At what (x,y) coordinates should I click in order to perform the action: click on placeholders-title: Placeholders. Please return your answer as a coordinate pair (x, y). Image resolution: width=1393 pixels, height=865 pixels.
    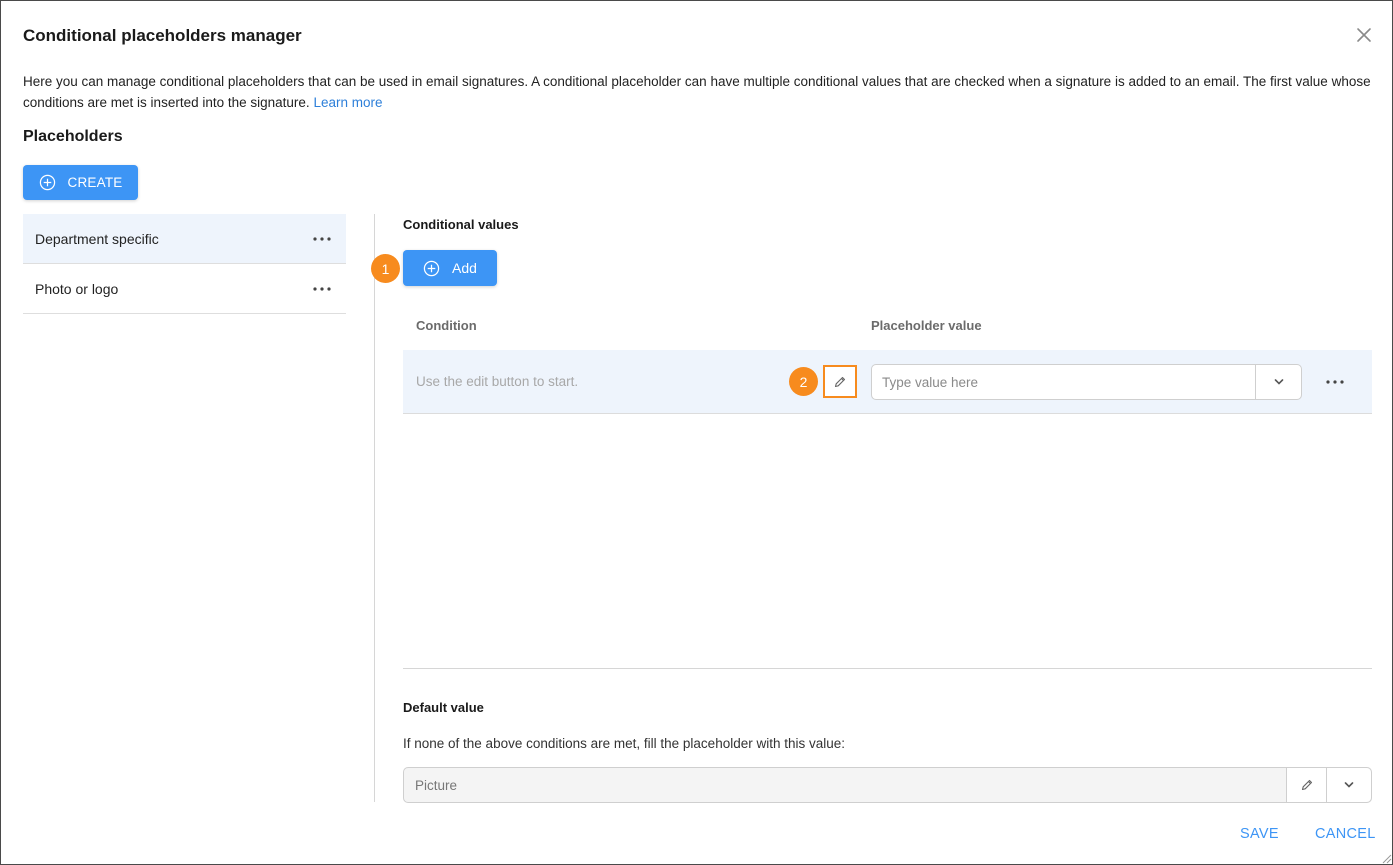
    Looking at the image, I should click on (73, 136).